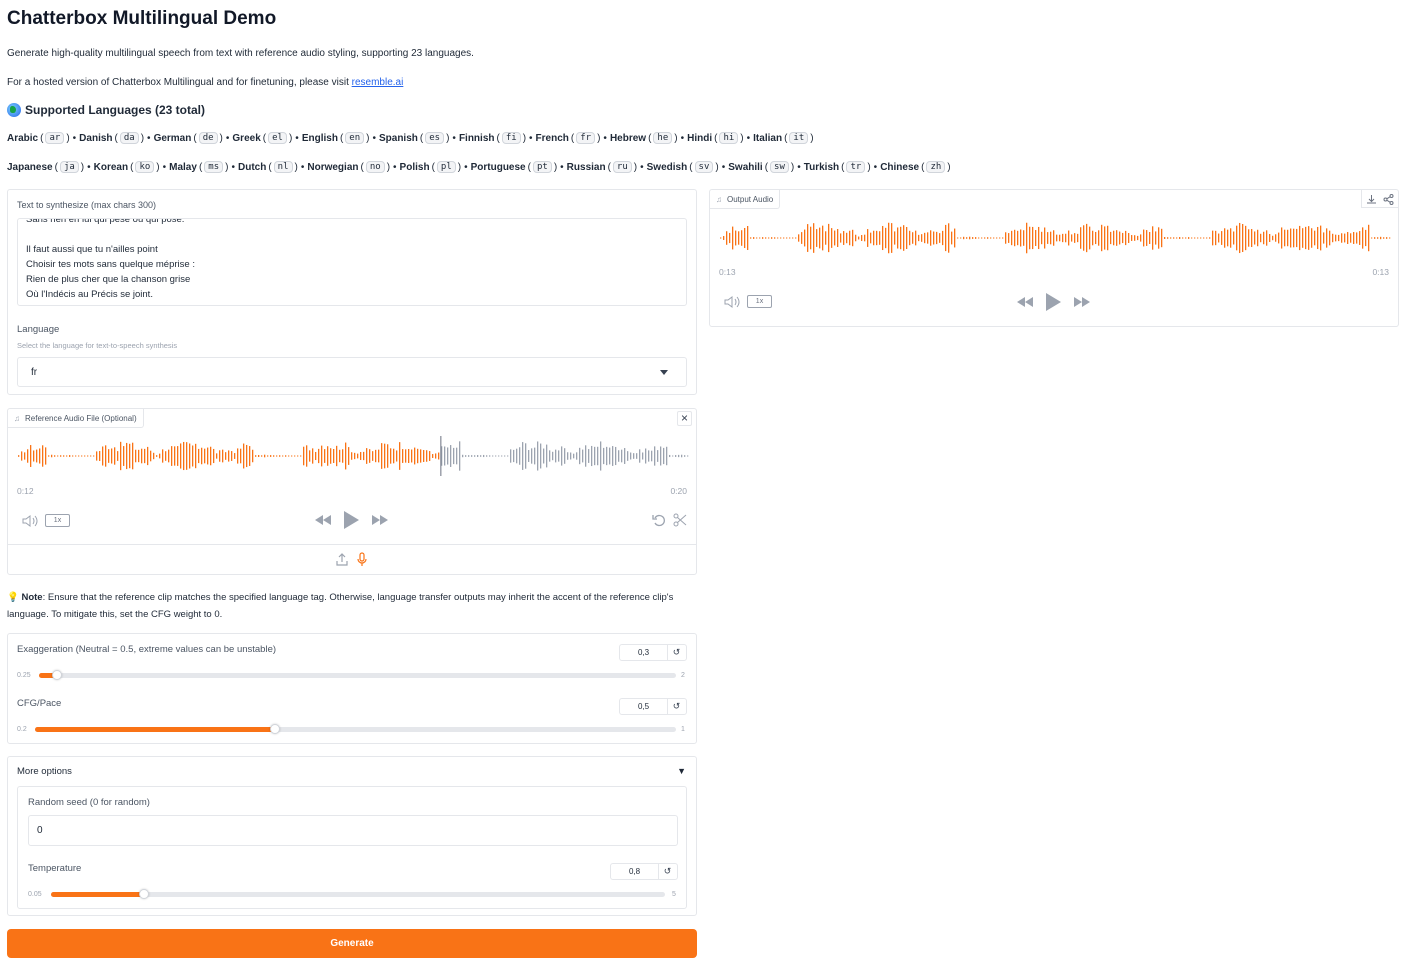  What do you see at coordinates (680, 520) in the screenshot?
I see `trim-scissors-icon` at bounding box center [680, 520].